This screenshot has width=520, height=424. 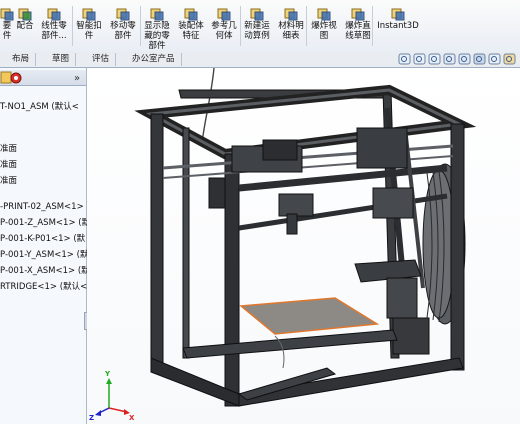 I want to click on instant3d-icon, so click(x=398, y=14).